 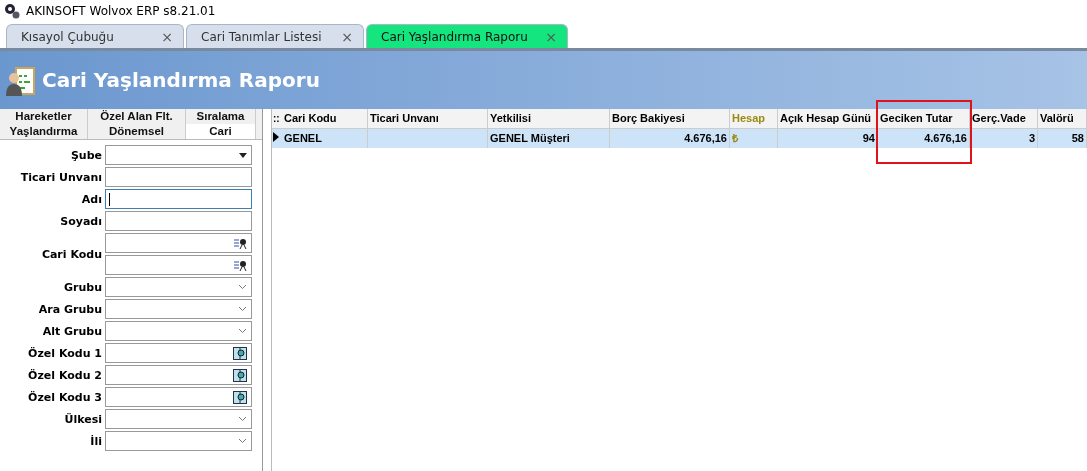 I want to click on field-label: Özel Kodu 3, so click(x=64, y=397).